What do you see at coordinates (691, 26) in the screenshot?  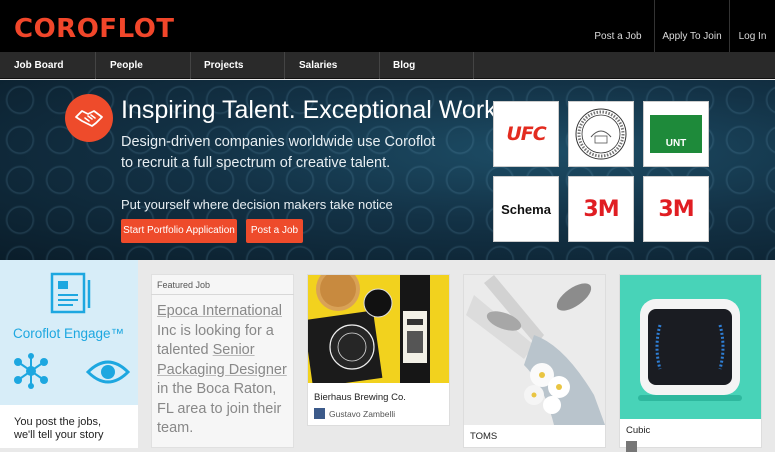 I see `apply-to-join-link: Apply To Join` at bounding box center [691, 26].